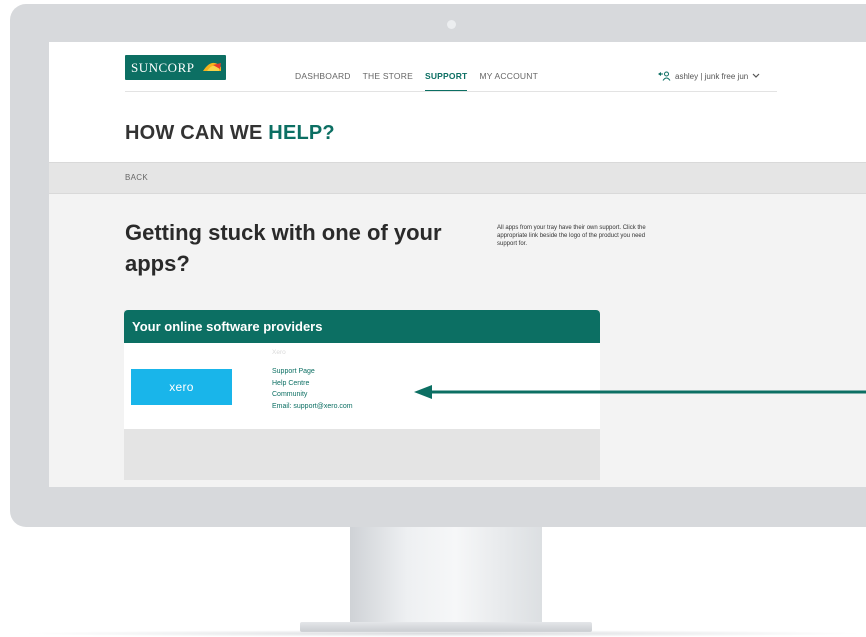 Image resolution: width=866 pixels, height=637 pixels. I want to click on support-page-link: Support Page, so click(312, 372).